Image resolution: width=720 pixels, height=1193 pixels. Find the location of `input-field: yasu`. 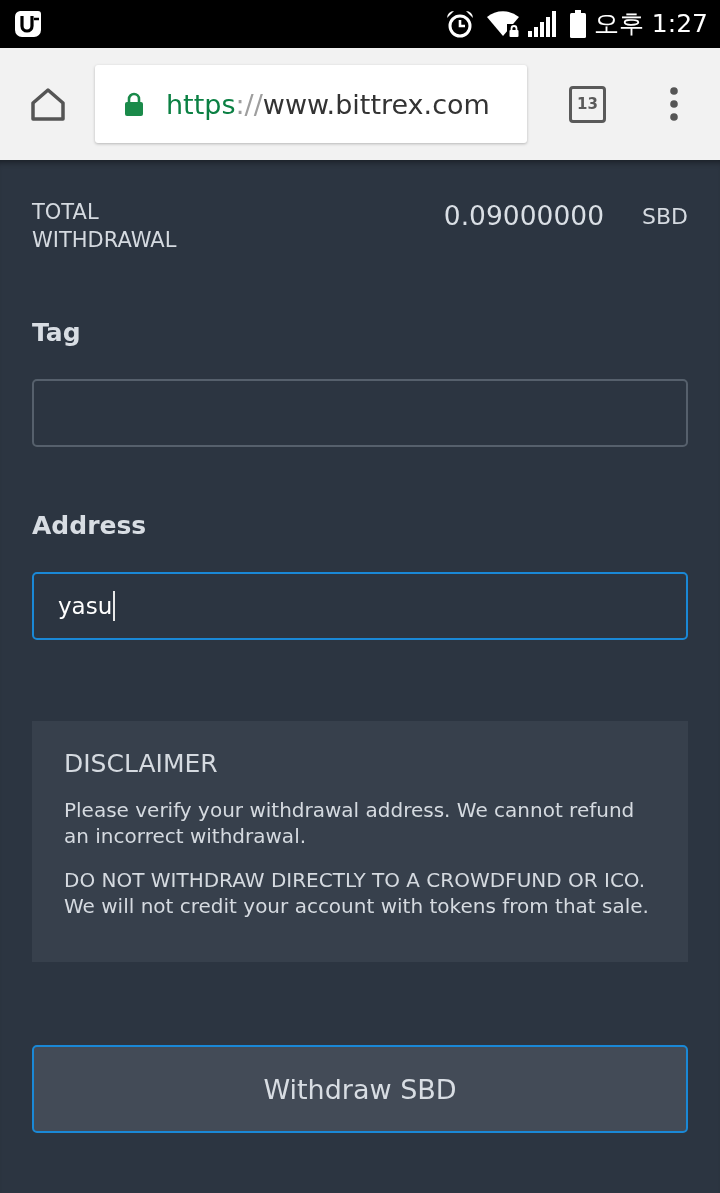

input-field: yasu is located at coordinates (360, 606).